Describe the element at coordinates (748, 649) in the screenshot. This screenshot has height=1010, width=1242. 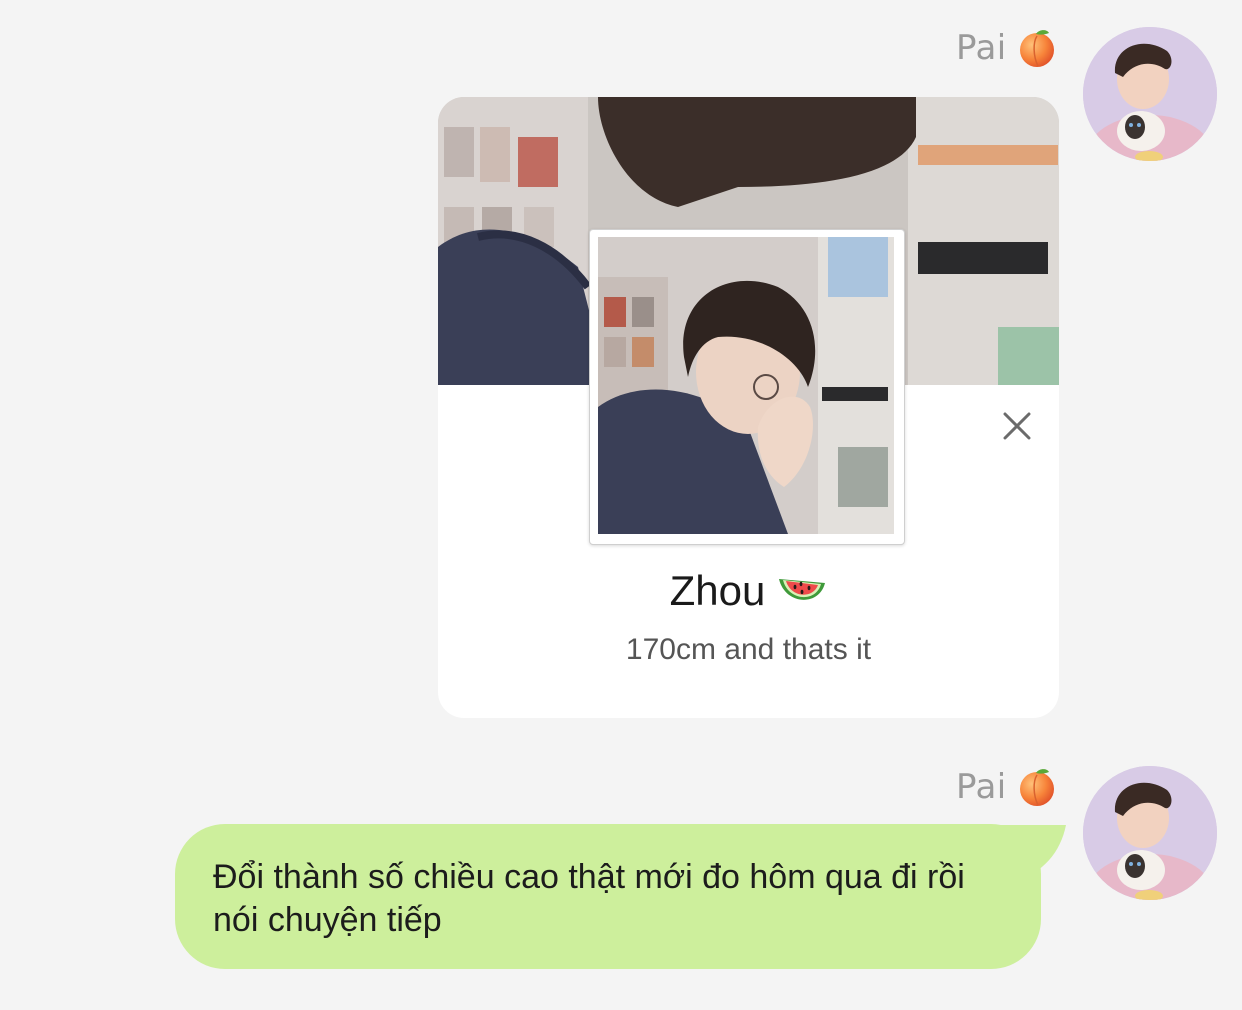
I see `profile-status: 170cm and thats it` at that location.